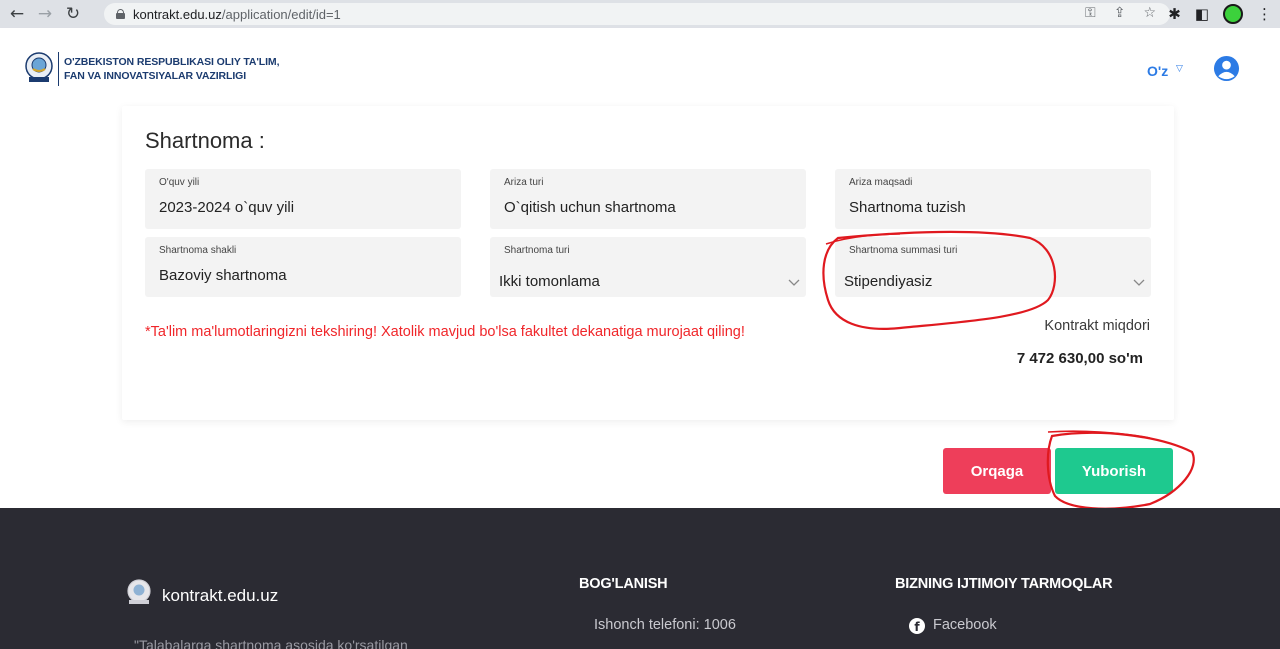 This screenshot has width=1280, height=649. I want to click on contact-heading: BOG'LANISH, so click(623, 584).